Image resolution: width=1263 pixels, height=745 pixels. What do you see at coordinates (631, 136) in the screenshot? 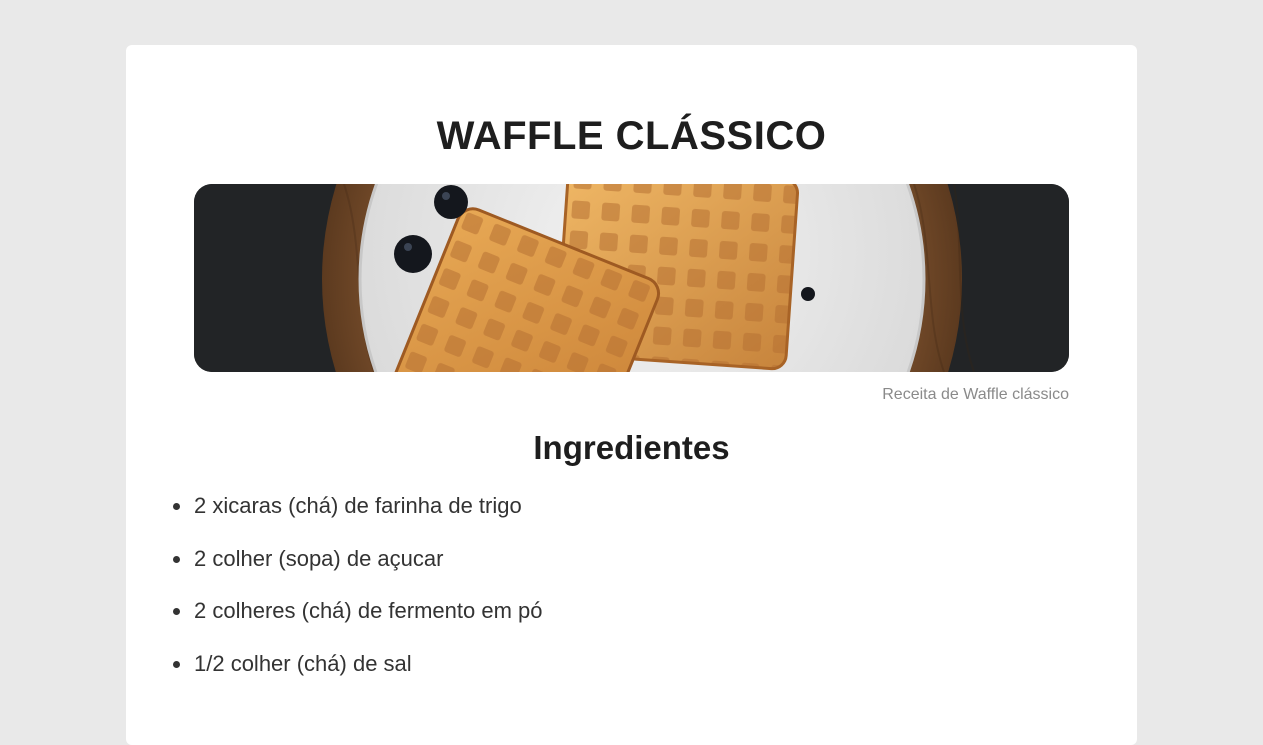
I see `recipe-title: WAFFLE CLÁSSICO` at bounding box center [631, 136].